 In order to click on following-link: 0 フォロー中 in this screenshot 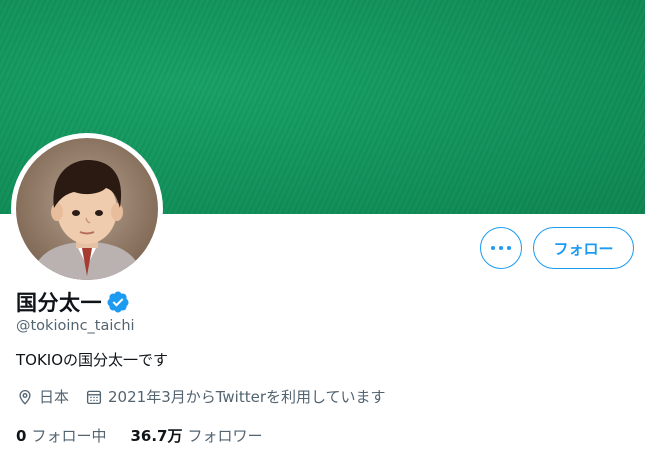, I will do `click(61, 435)`.